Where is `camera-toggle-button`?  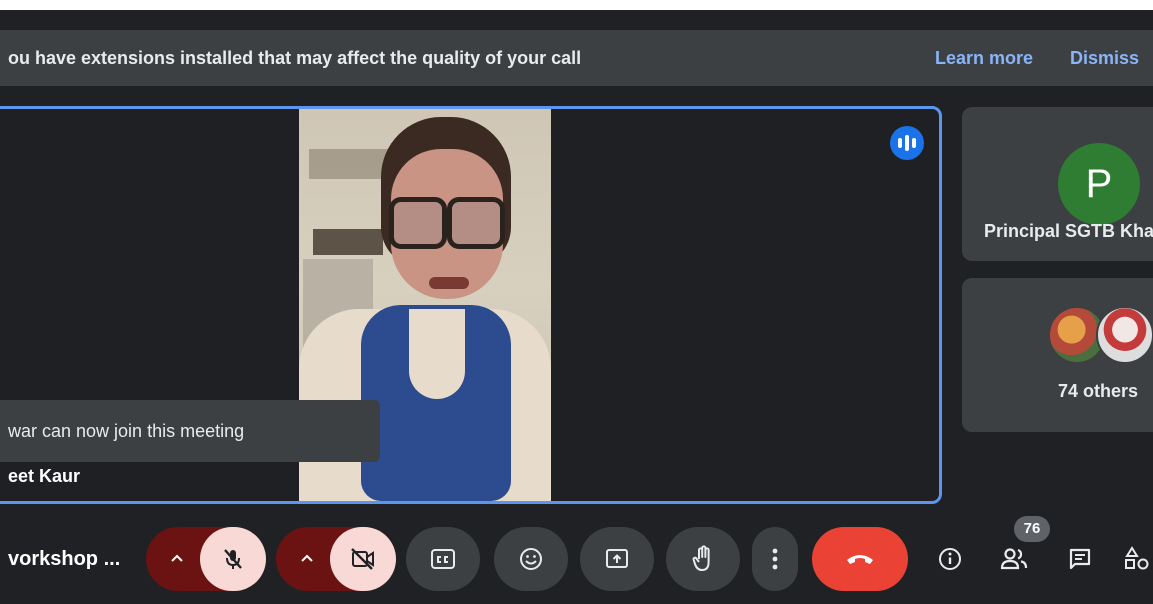
camera-toggle-button is located at coordinates (363, 559).